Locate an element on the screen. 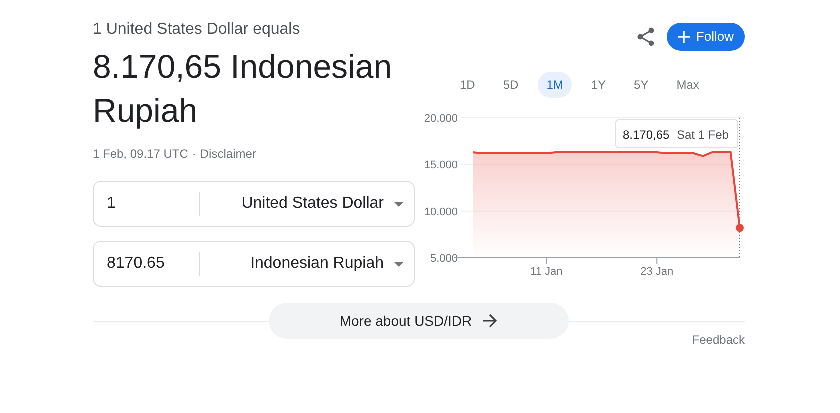 Image resolution: width=840 pixels, height=413 pixels. amount-input: 8170.65 is located at coordinates (146, 264).